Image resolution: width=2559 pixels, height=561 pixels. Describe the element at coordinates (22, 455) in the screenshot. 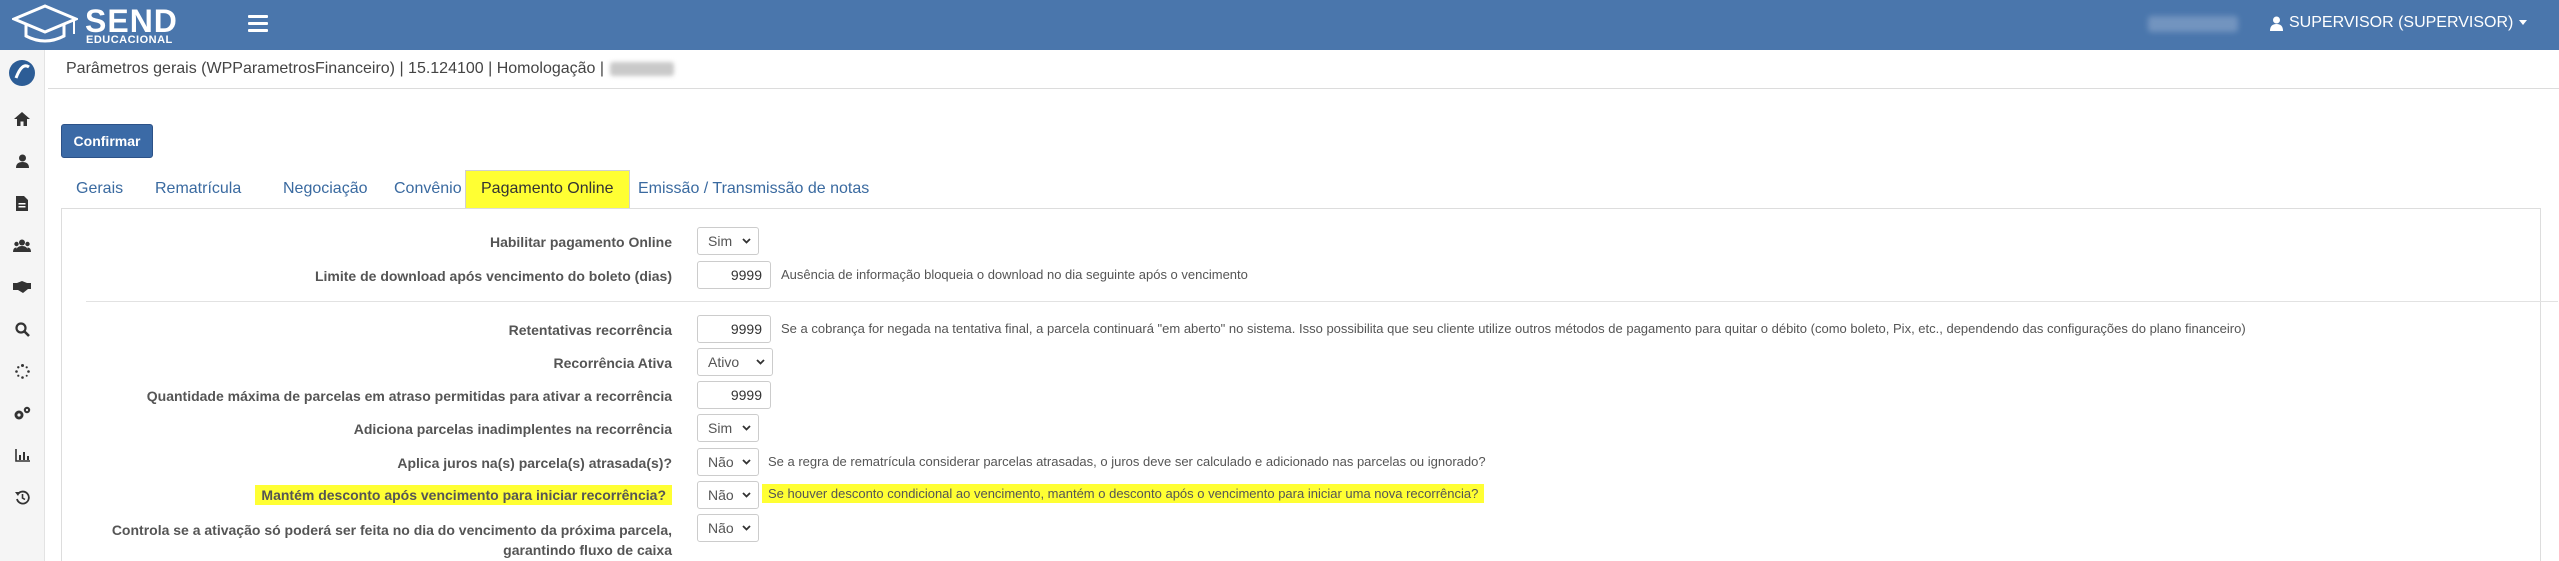

I see `chart-icon` at that location.